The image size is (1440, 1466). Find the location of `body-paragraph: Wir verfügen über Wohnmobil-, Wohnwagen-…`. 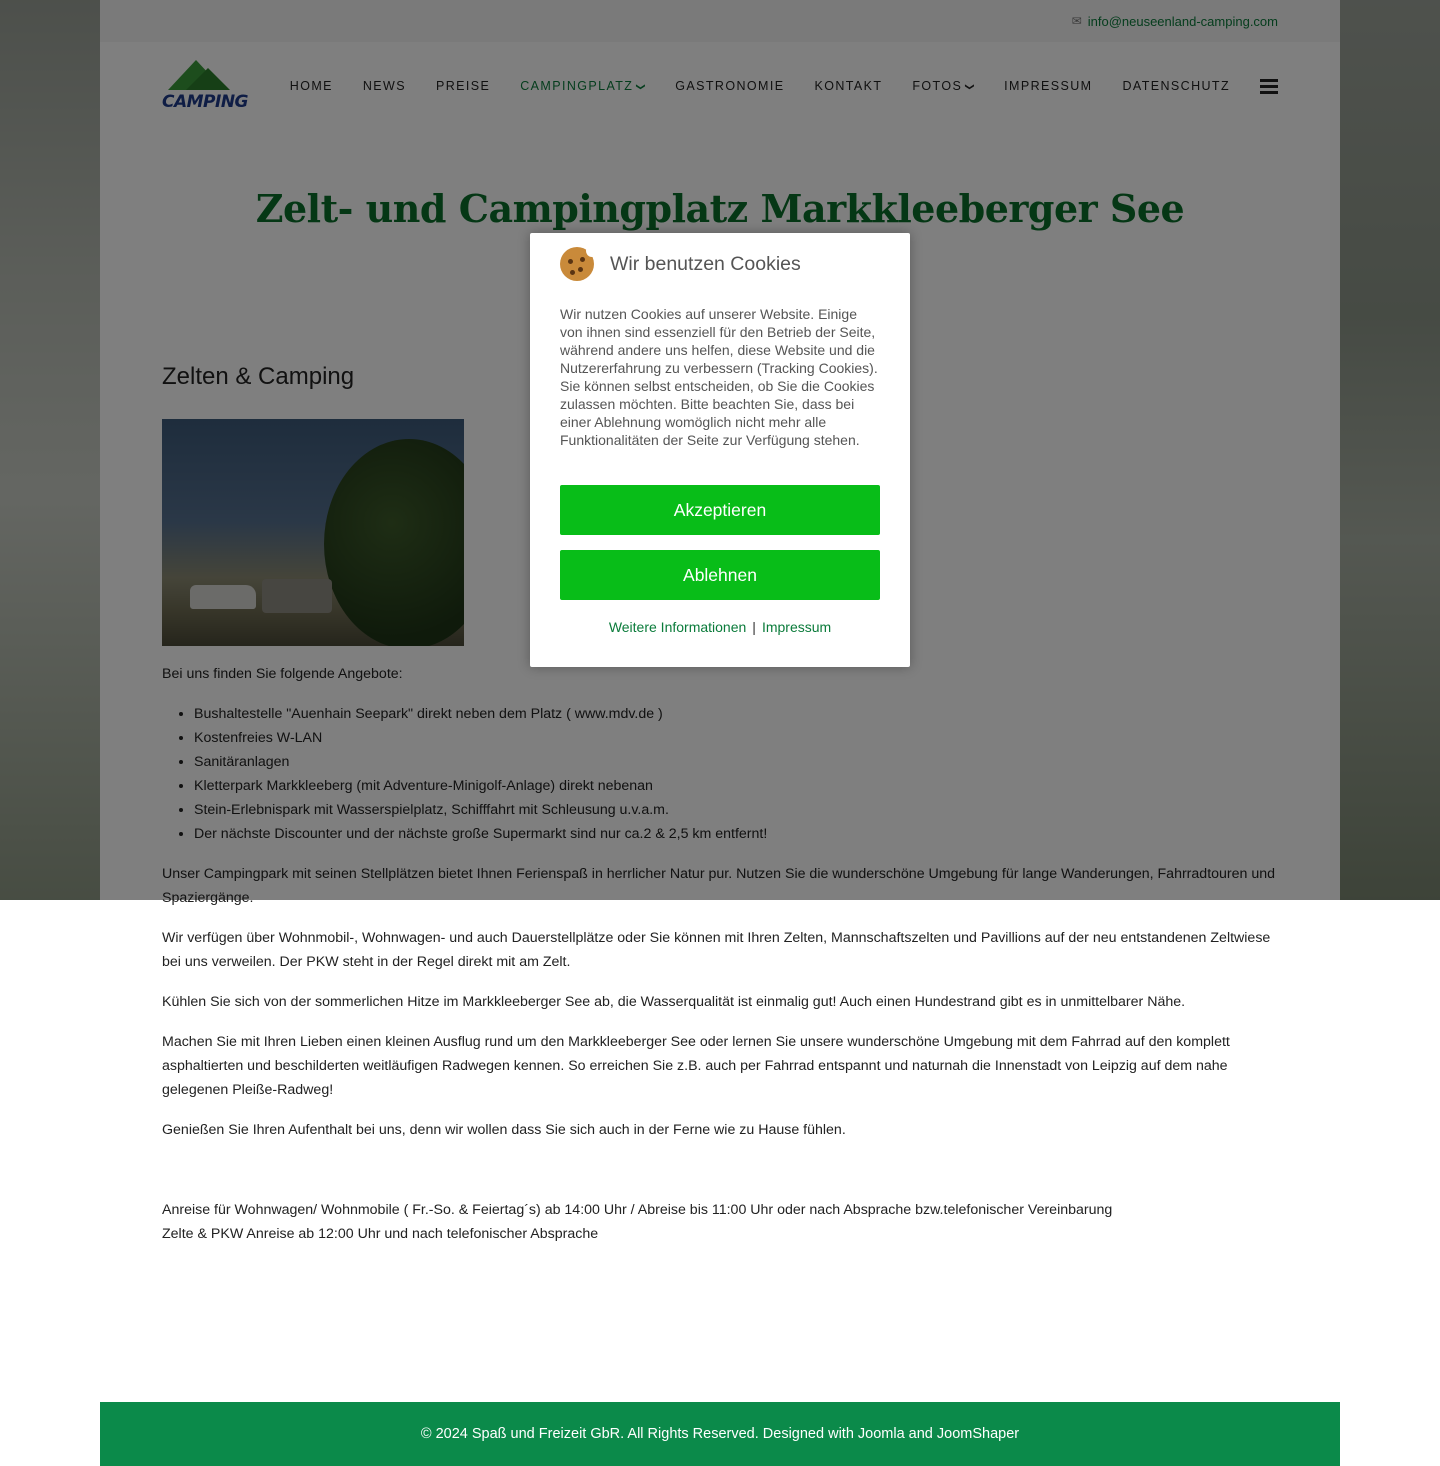

body-paragraph: Wir verfügen über Wohnmobil-, Wohnwagen-… is located at coordinates (716, 950).